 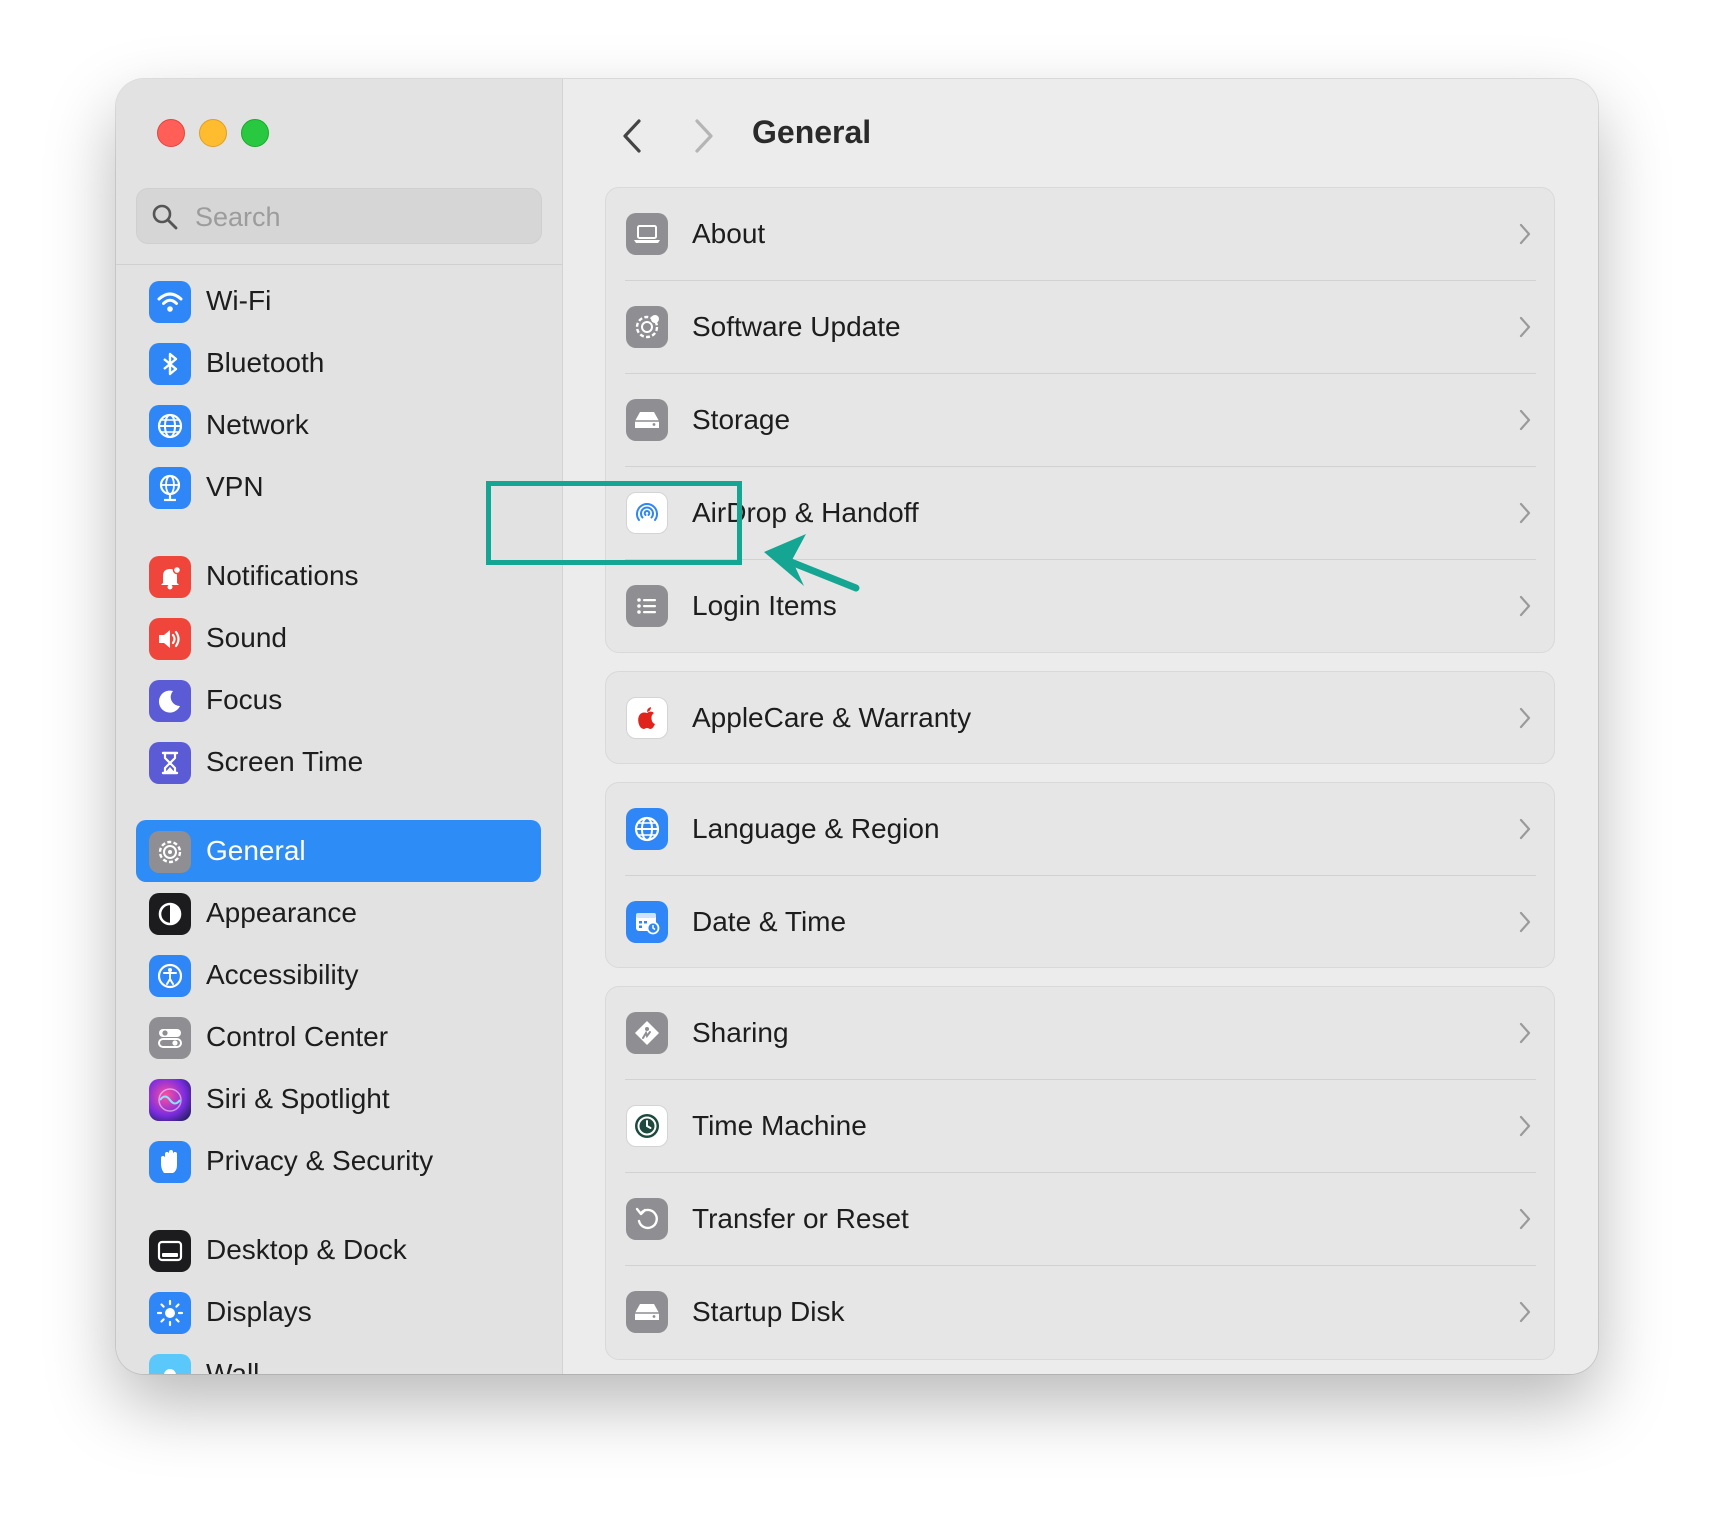 I want to click on sidebar-item-screen-time: Screen Time, so click(x=338, y=762).